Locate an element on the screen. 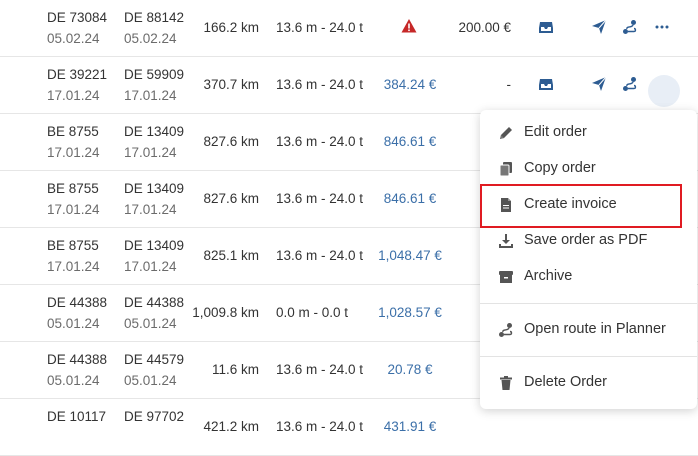 Image resolution: width=698 pixels, height=456 pixels. to-date: 05.02.24 is located at coordinates (150, 38).